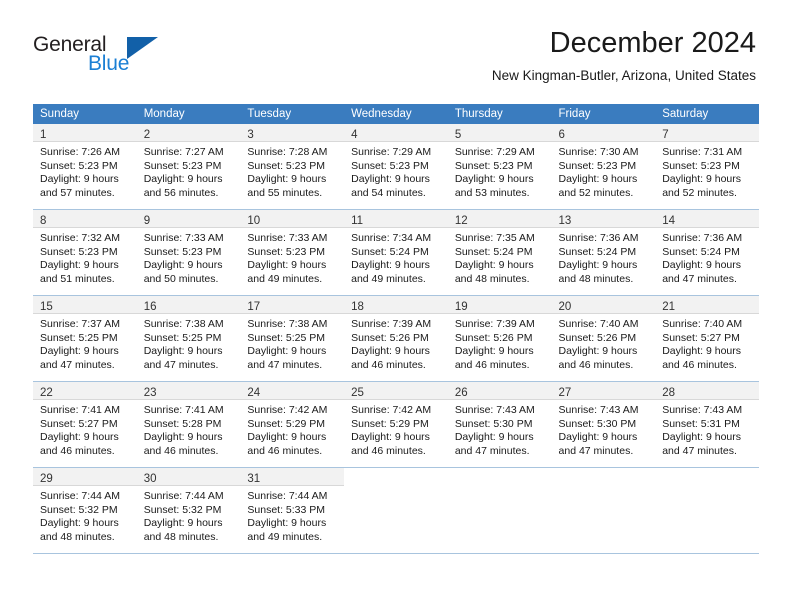 This screenshot has height=612, width=792. Describe the element at coordinates (565, 221) in the screenshot. I see `day-number: 13` at that location.